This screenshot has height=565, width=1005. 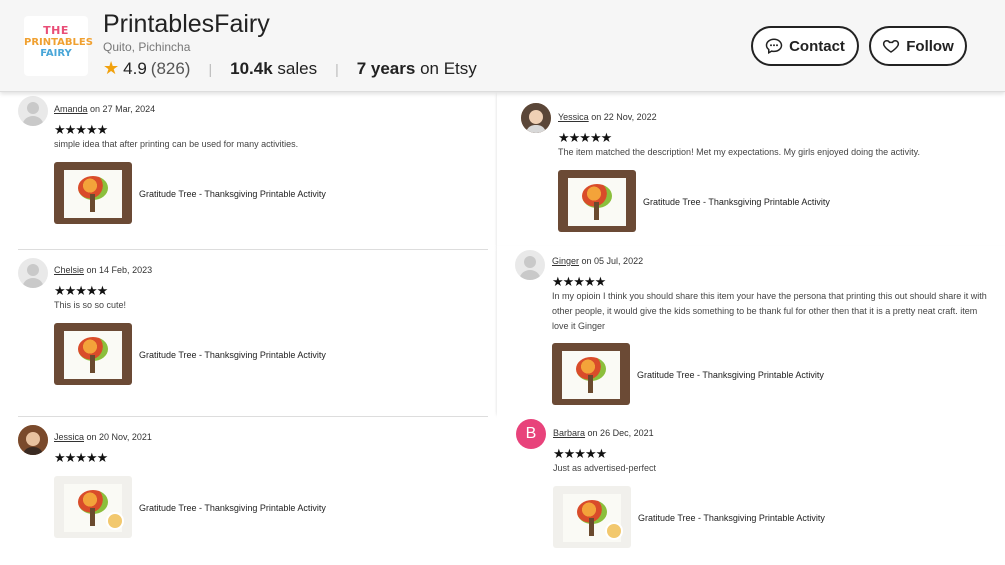 What do you see at coordinates (147, 47) in the screenshot?
I see `shop-location: Quito, Pichincha` at bounding box center [147, 47].